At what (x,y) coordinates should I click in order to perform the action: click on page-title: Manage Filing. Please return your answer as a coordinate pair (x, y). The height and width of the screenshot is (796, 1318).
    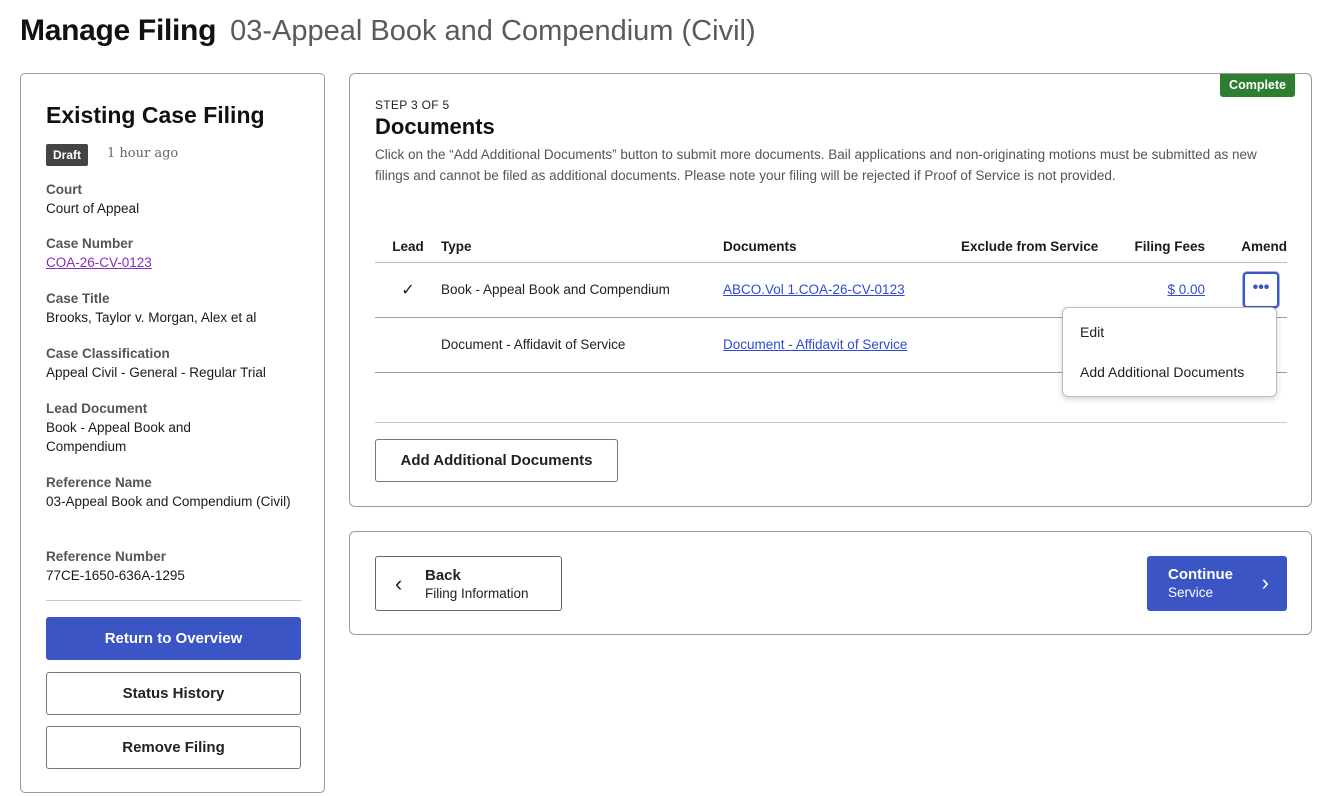
    Looking at the image, I should click on (118, 30).